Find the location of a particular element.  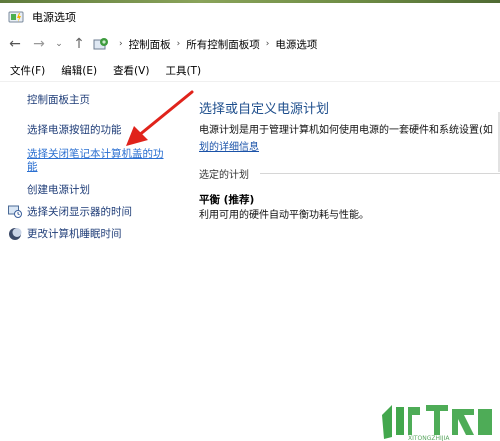

back-button: ← is located at coordinates (15, 44).